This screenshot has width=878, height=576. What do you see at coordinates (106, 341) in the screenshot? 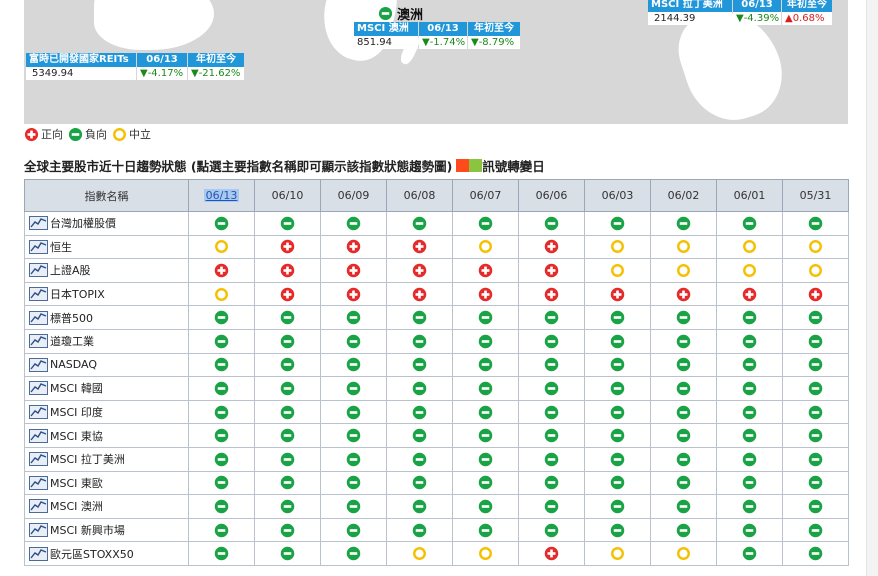
I see `index-name-cell: 道瓊工業` at bounding box center [106, 341].